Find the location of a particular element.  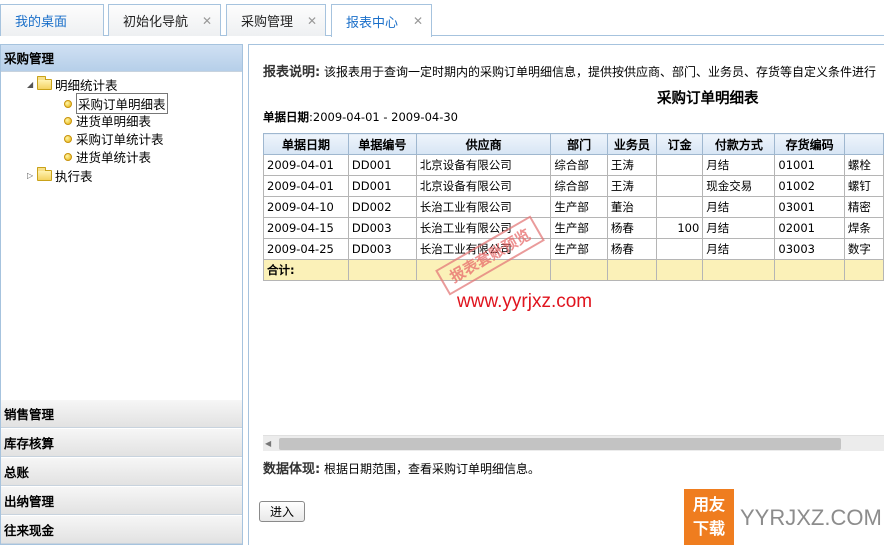

panel-header-ledger: 总账 is located at coordinates (121, 471).